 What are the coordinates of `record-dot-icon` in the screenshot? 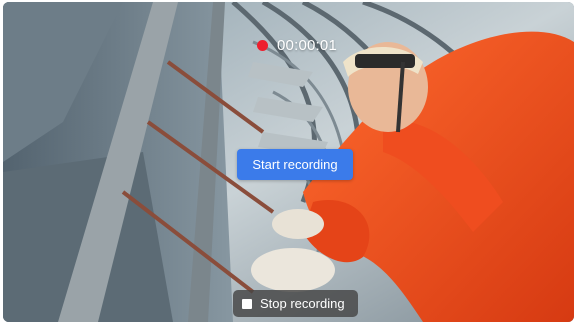 It's located at (262, 45).